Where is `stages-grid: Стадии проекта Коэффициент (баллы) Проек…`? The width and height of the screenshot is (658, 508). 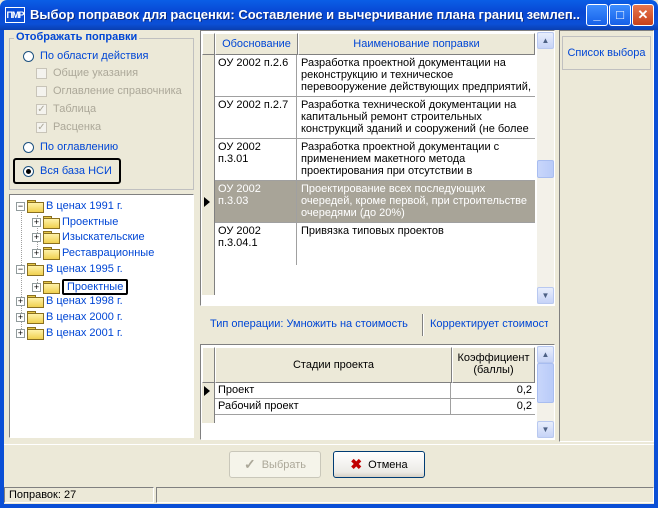 stages-grid: Стадии проекта Коэффициент (баллы) Проек… is located at coordinates (377, 392).